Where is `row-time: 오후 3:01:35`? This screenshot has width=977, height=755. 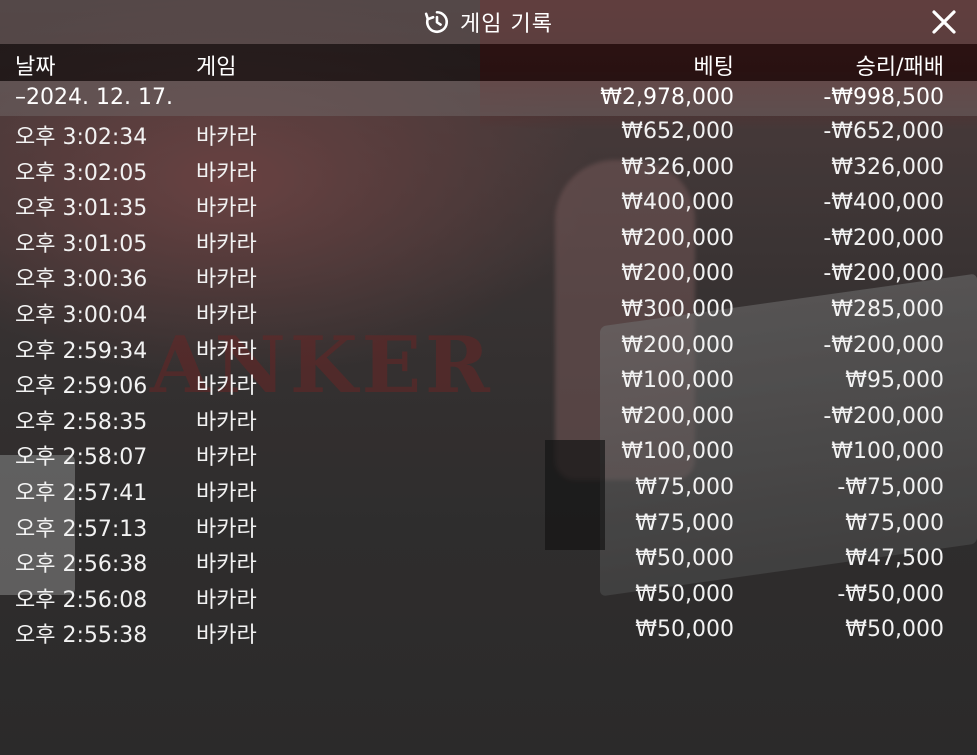
row-time: 오후 3:01:35 is located at coordinates (81, 209).